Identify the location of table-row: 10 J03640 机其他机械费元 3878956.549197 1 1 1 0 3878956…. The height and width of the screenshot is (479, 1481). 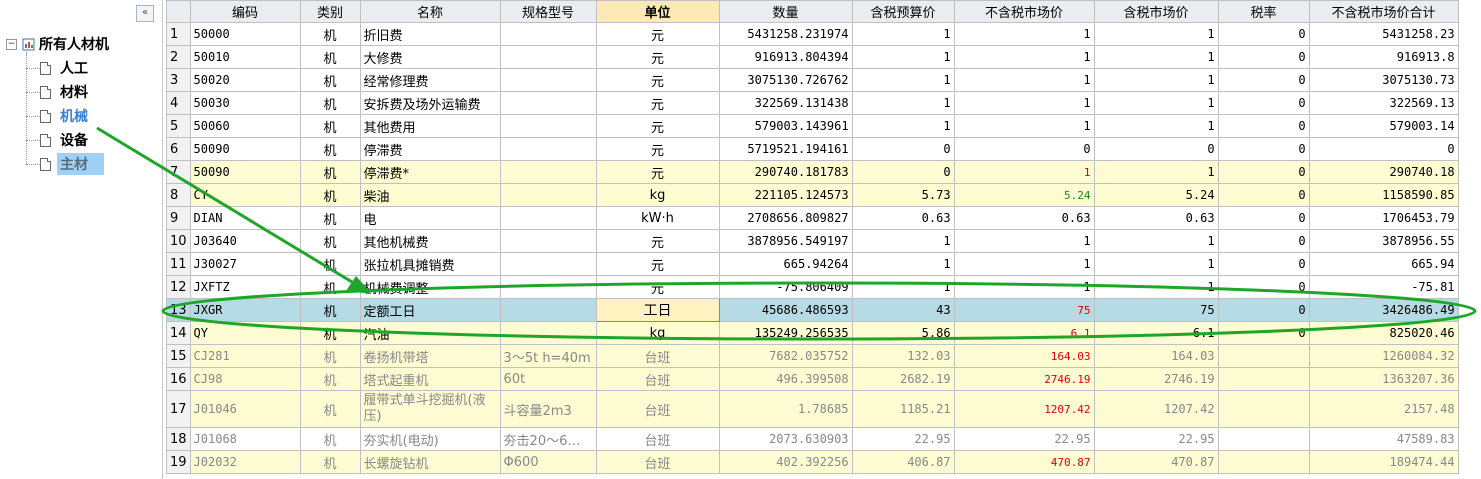
(812, 241).